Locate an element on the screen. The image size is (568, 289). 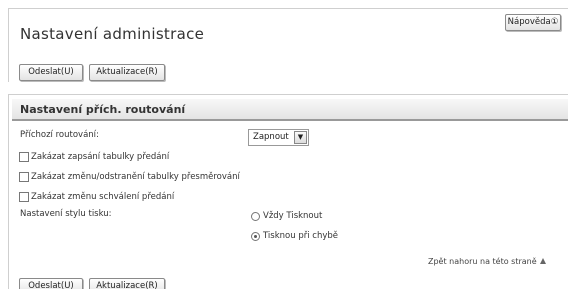
update-button-bottom: Aktualizace(R) is located at coordinates (127, 283).